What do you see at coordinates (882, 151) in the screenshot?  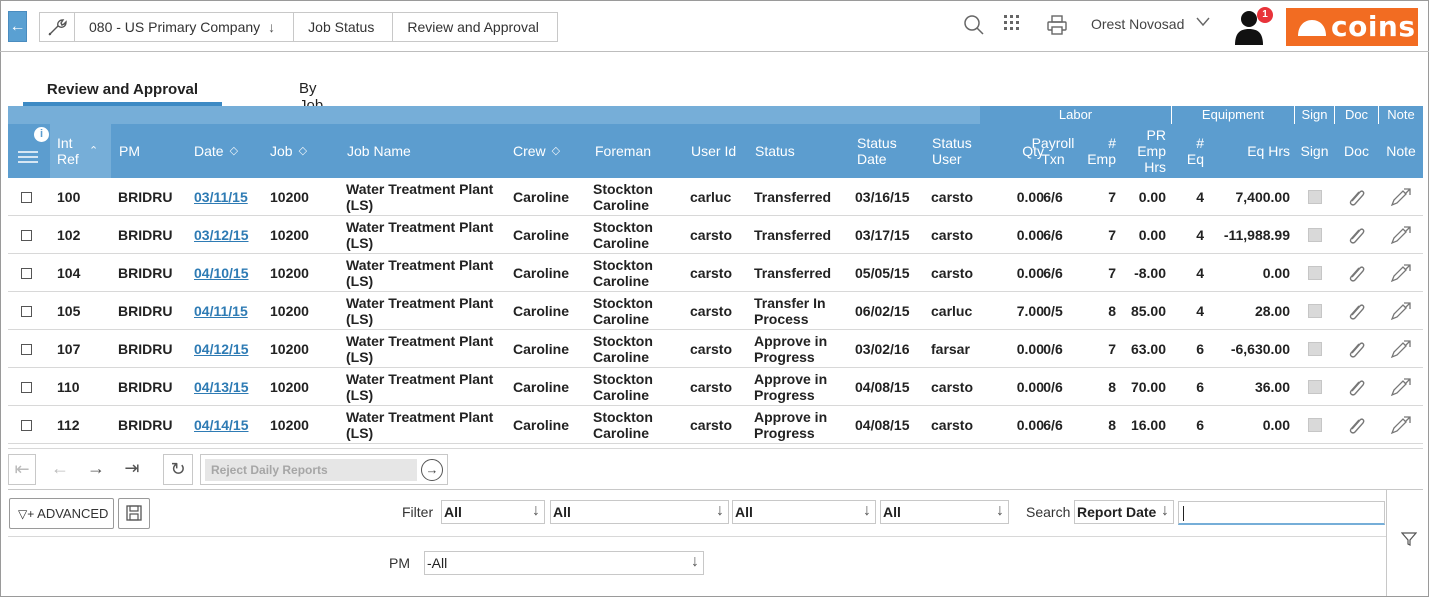 I see `header-status-date: Status Date` at bounding box center [882, 151].